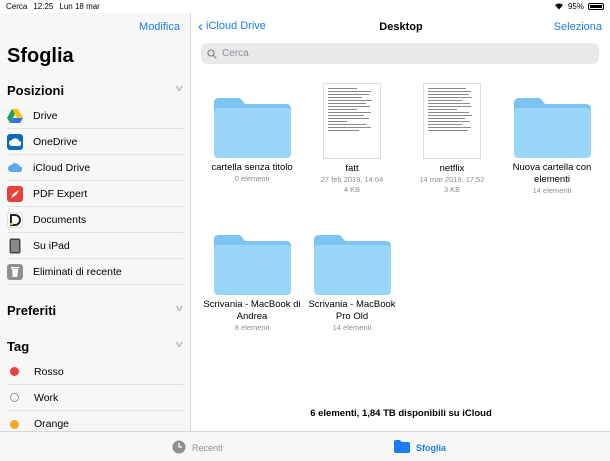 Image resolution: width=610 pixels, height=461 pixels. Describe the element at coordinates (552, 173) in the screenshot. I see `file-name: Nuova cartella con elementi` at that location.